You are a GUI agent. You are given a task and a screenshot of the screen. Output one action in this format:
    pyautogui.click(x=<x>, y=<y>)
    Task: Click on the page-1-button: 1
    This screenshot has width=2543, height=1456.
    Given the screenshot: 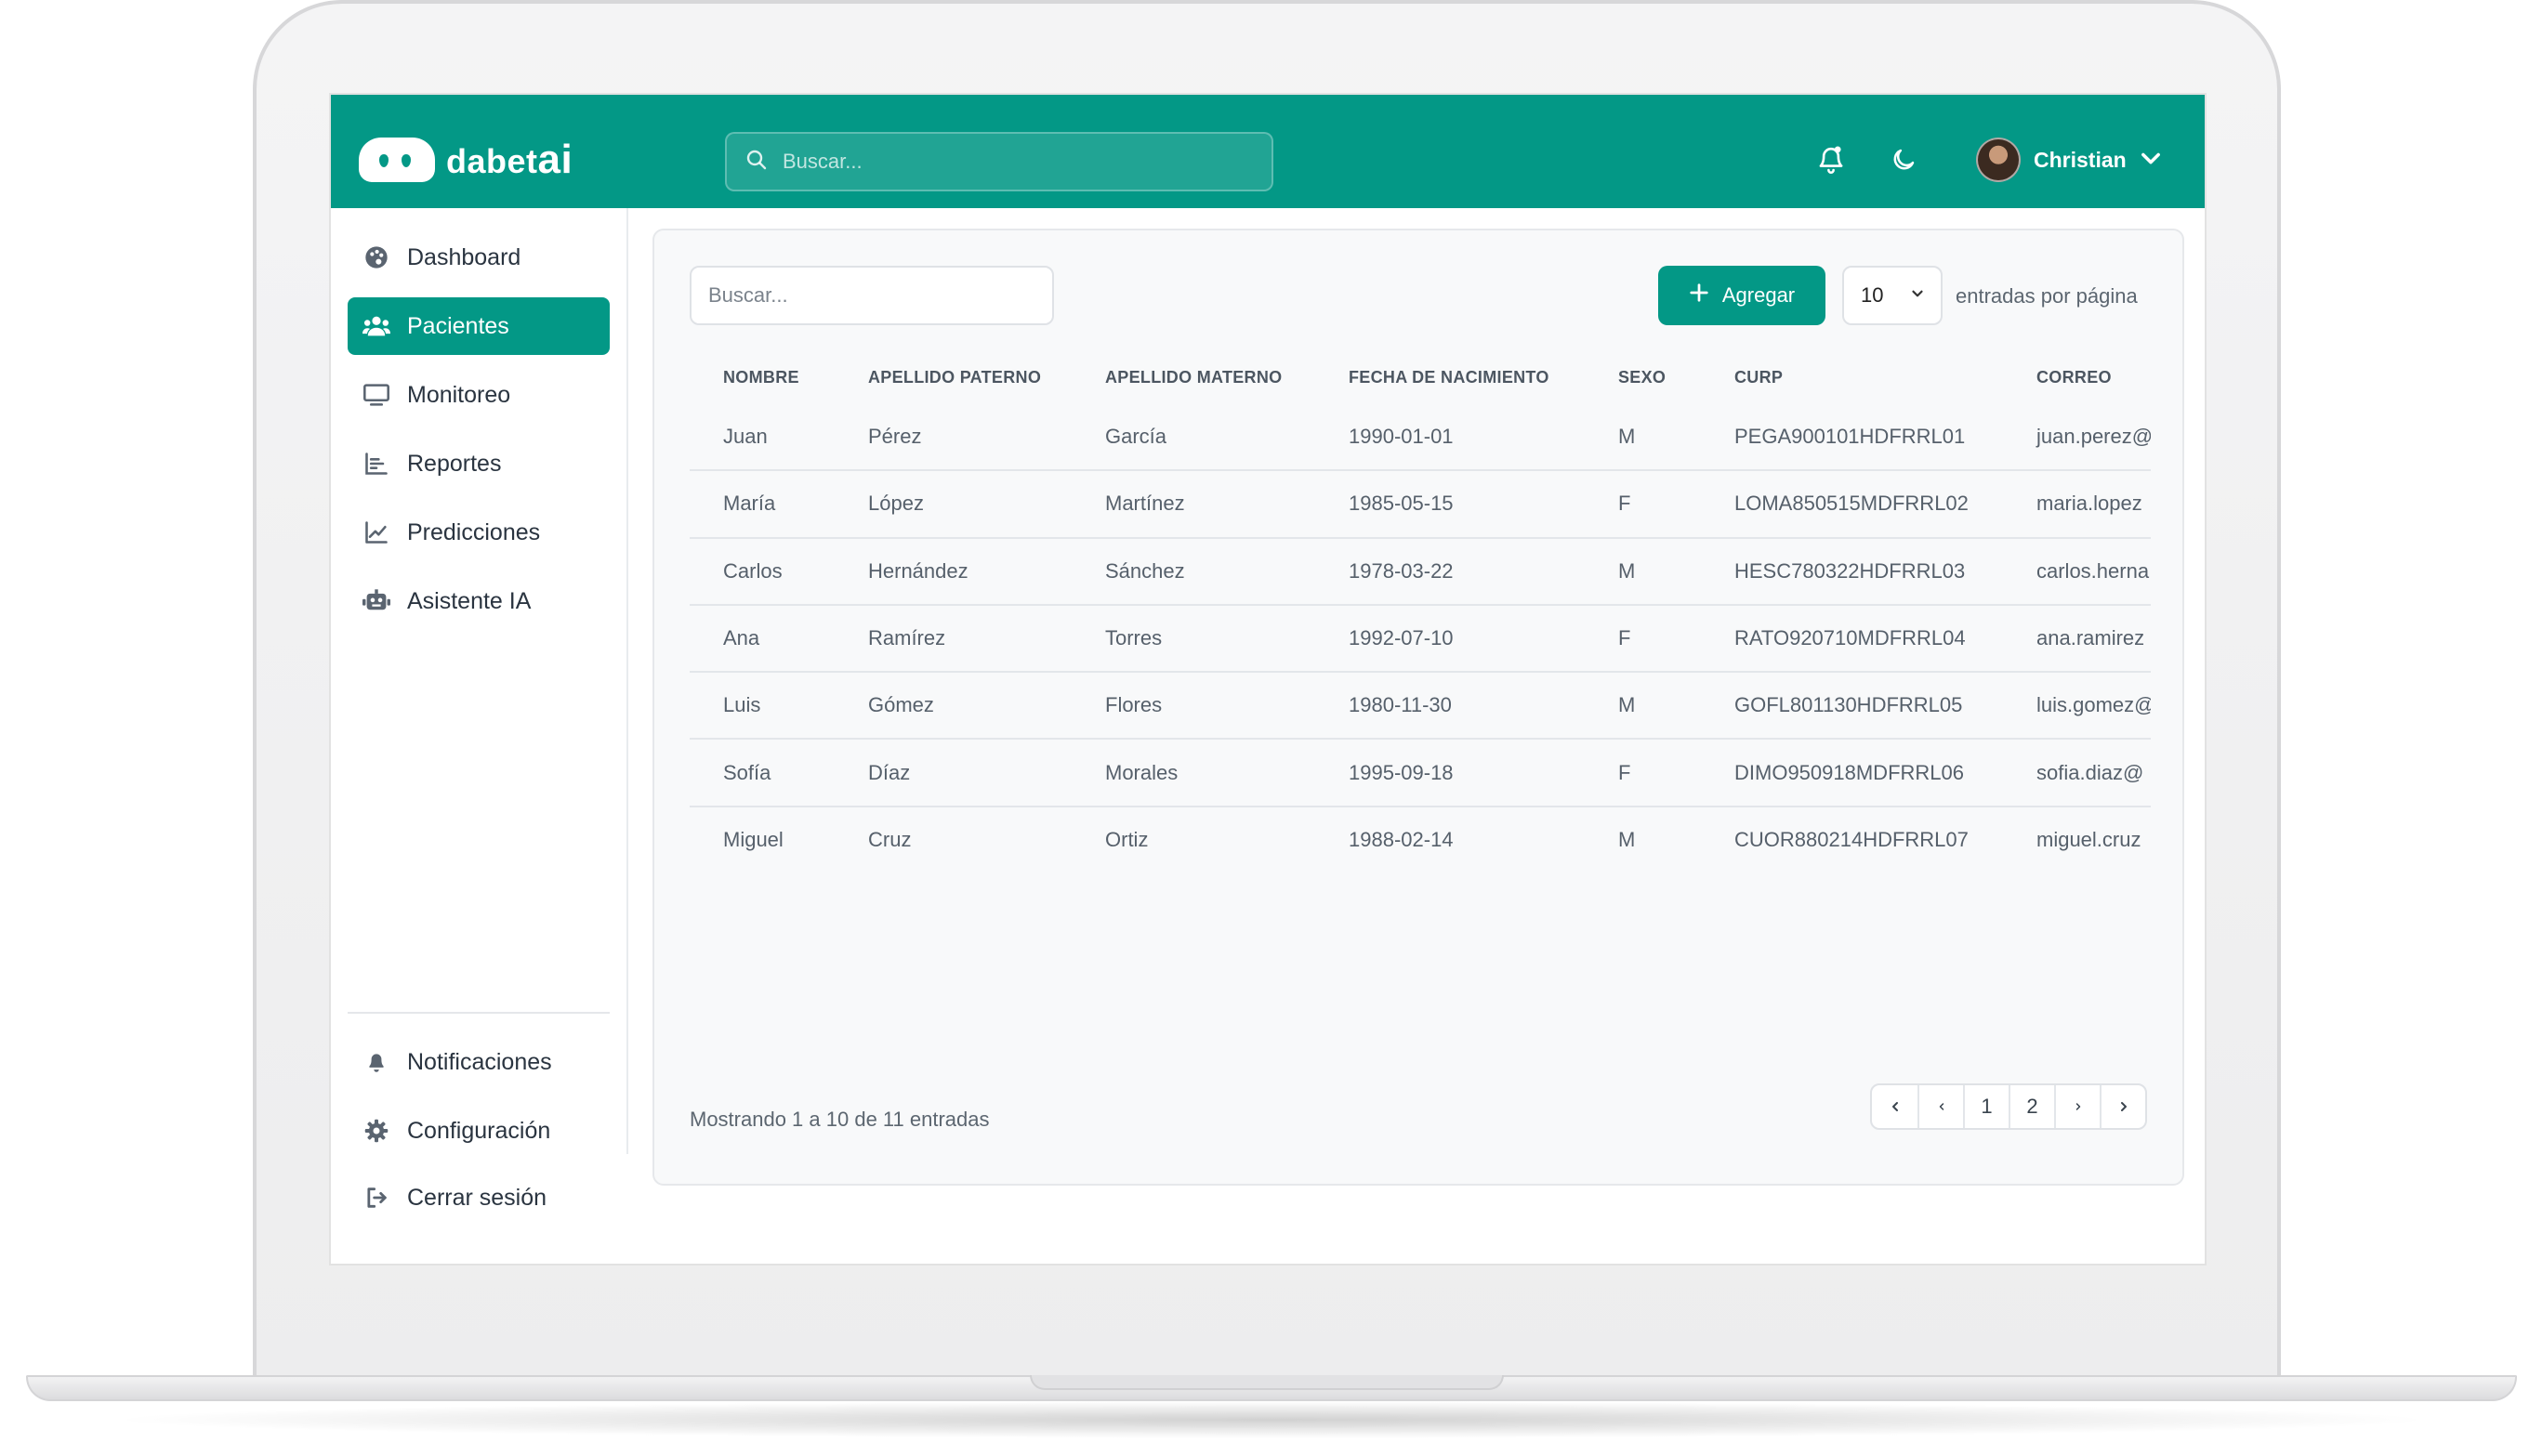 What is the action you would take?
    pyautogui.click(x=1986, y=1106)
    